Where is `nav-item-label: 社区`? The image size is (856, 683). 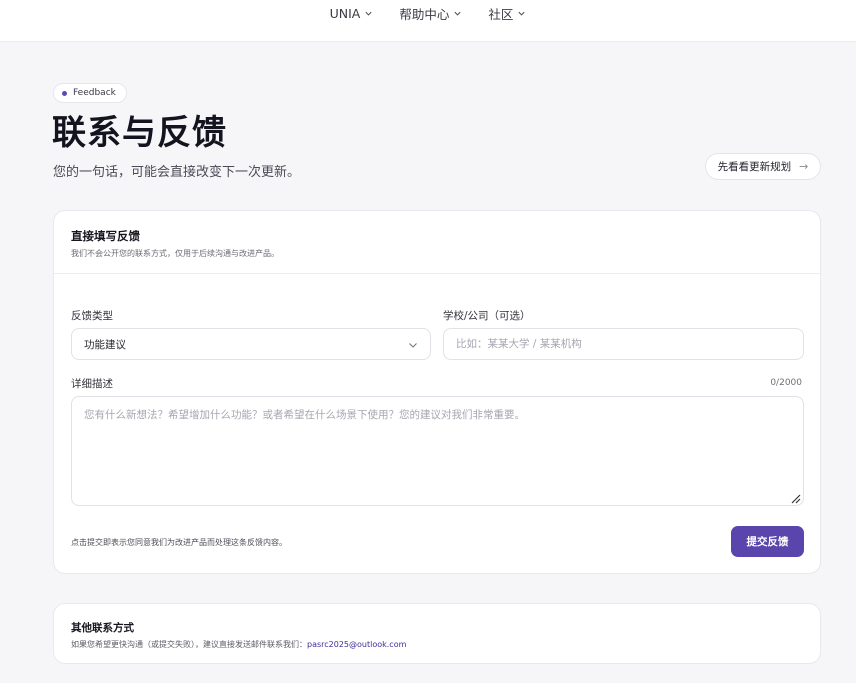 nav-item-label: 社区 is located at coordinates (501, 14).